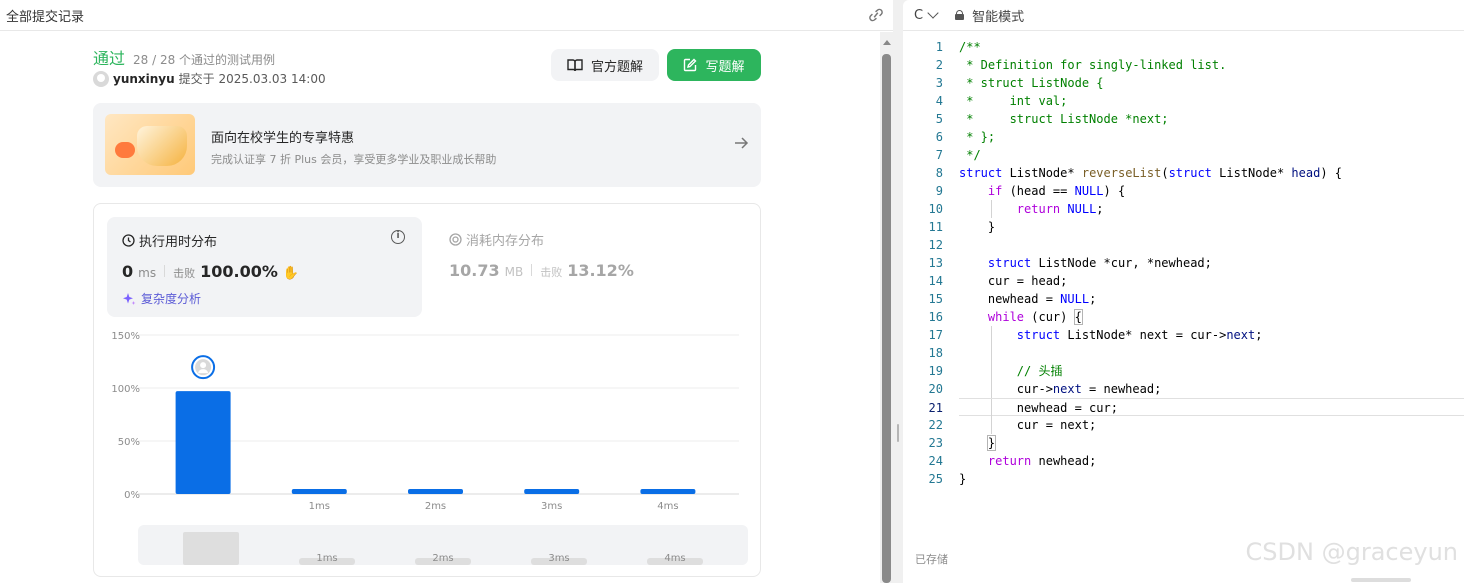 The width and height of the screenshot is (1464, 583). Describe the element at coordinates (725, 67) in the screenshot. I see `write-solution-label: 写题解` at that location.